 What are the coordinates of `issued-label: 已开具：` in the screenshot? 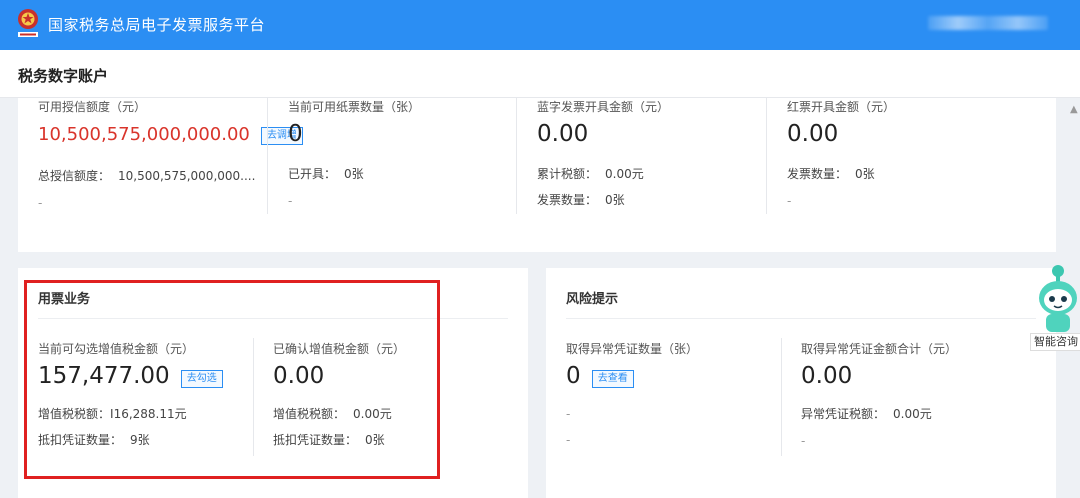 It's located at (312, 174).